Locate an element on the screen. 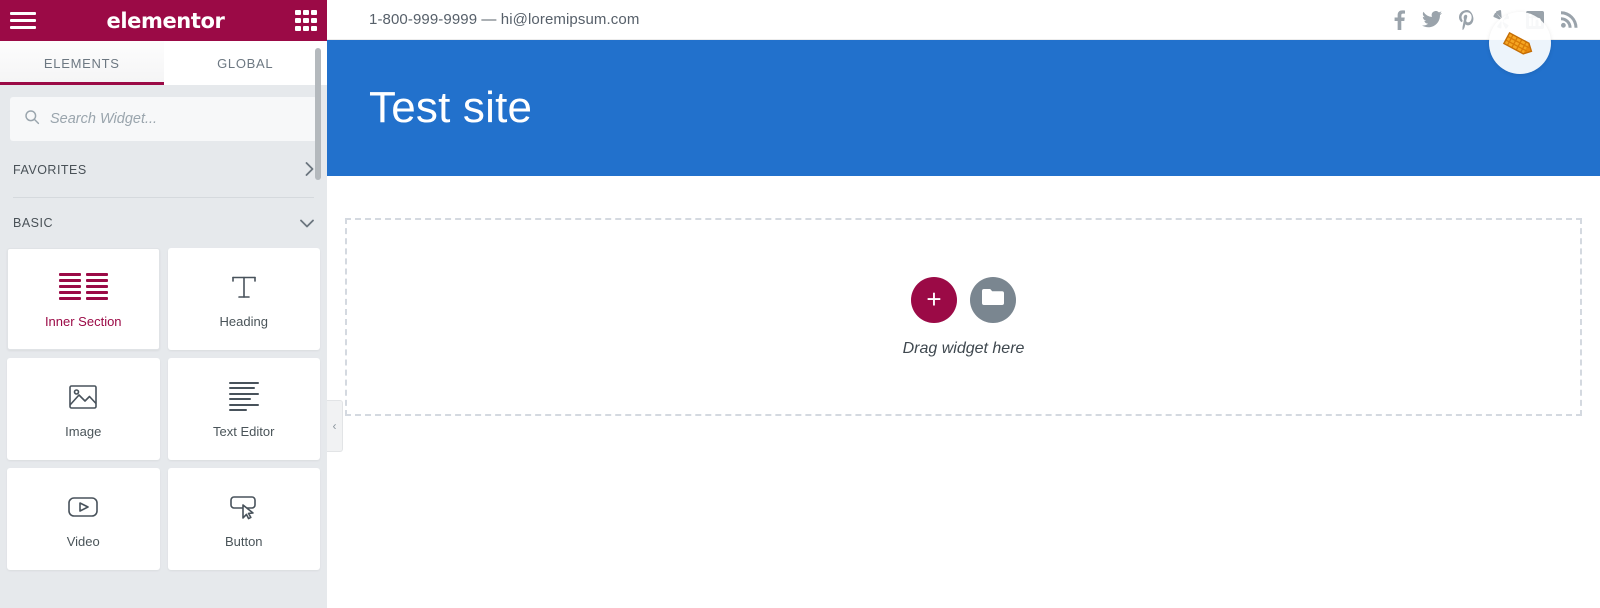  folder-icon is located at coordinates (993, 299).